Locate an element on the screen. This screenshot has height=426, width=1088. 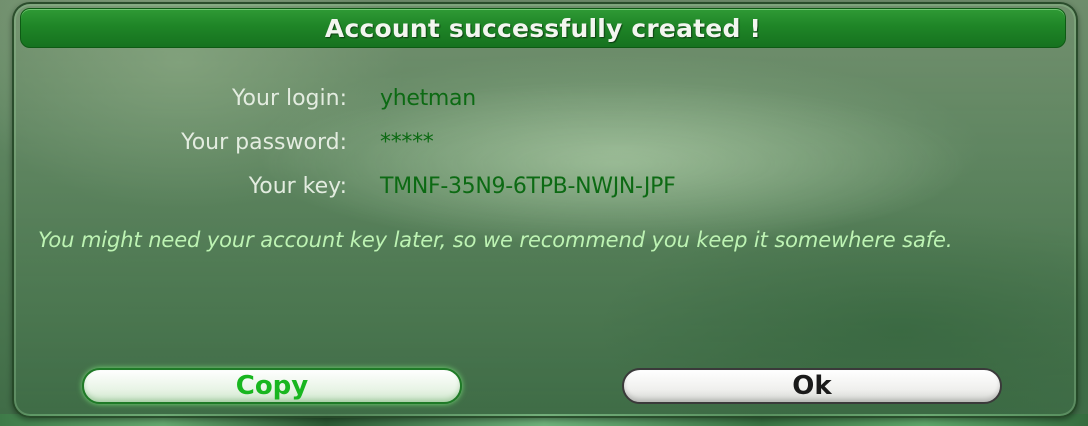
login-label: Your login: is located at coordinates (289, 98).